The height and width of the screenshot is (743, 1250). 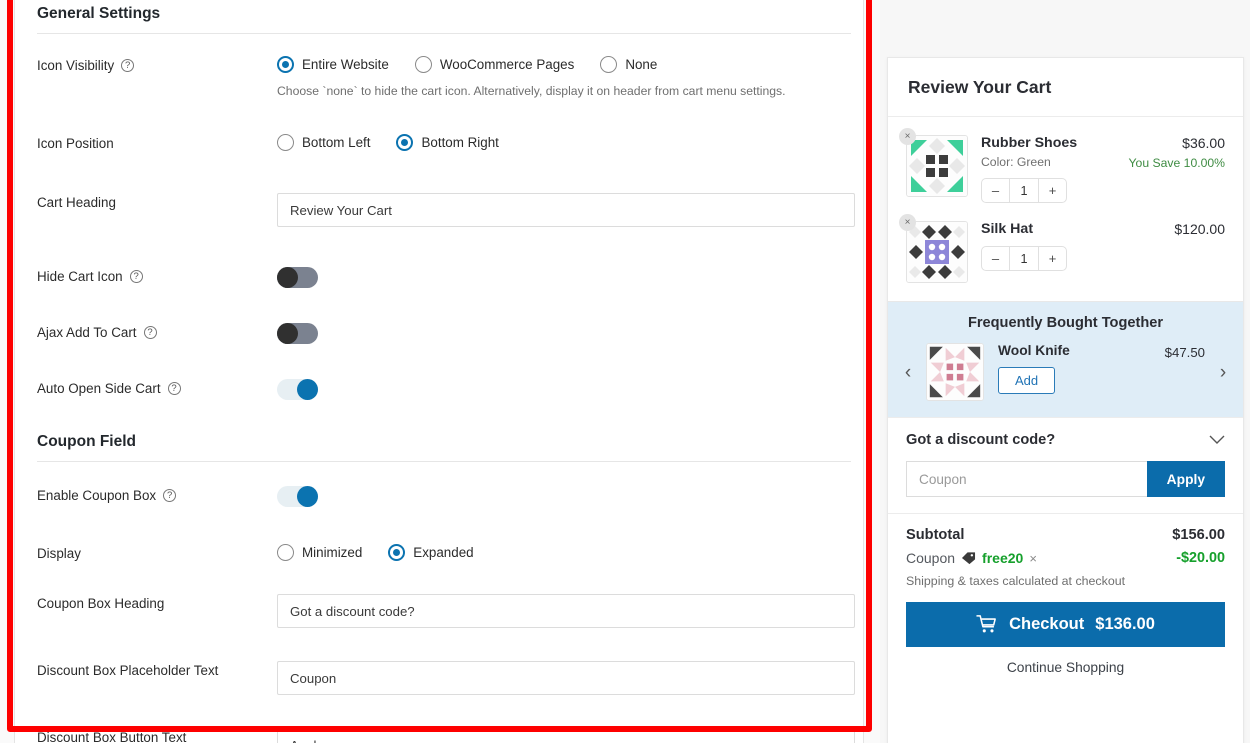 I want to click on cart-heading: Review Your Cart, so click(x=1065, y=87).